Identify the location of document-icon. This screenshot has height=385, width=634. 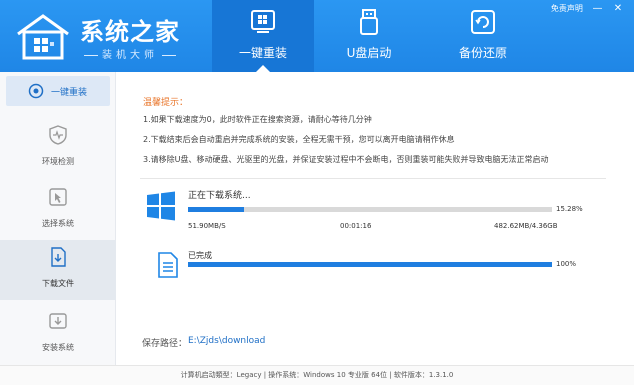
(168, 265).